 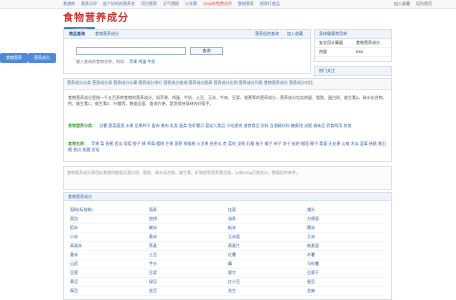 What do you see at coordinates (346, 219) in the screenshot?
I see `food-item-link: 方便面` at bounding box center [346, 219].